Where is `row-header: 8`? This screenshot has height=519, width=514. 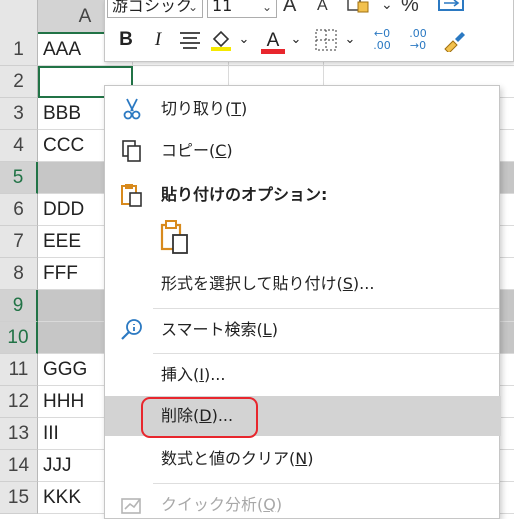 row-header: 8 is located at coordinates (19, 274).